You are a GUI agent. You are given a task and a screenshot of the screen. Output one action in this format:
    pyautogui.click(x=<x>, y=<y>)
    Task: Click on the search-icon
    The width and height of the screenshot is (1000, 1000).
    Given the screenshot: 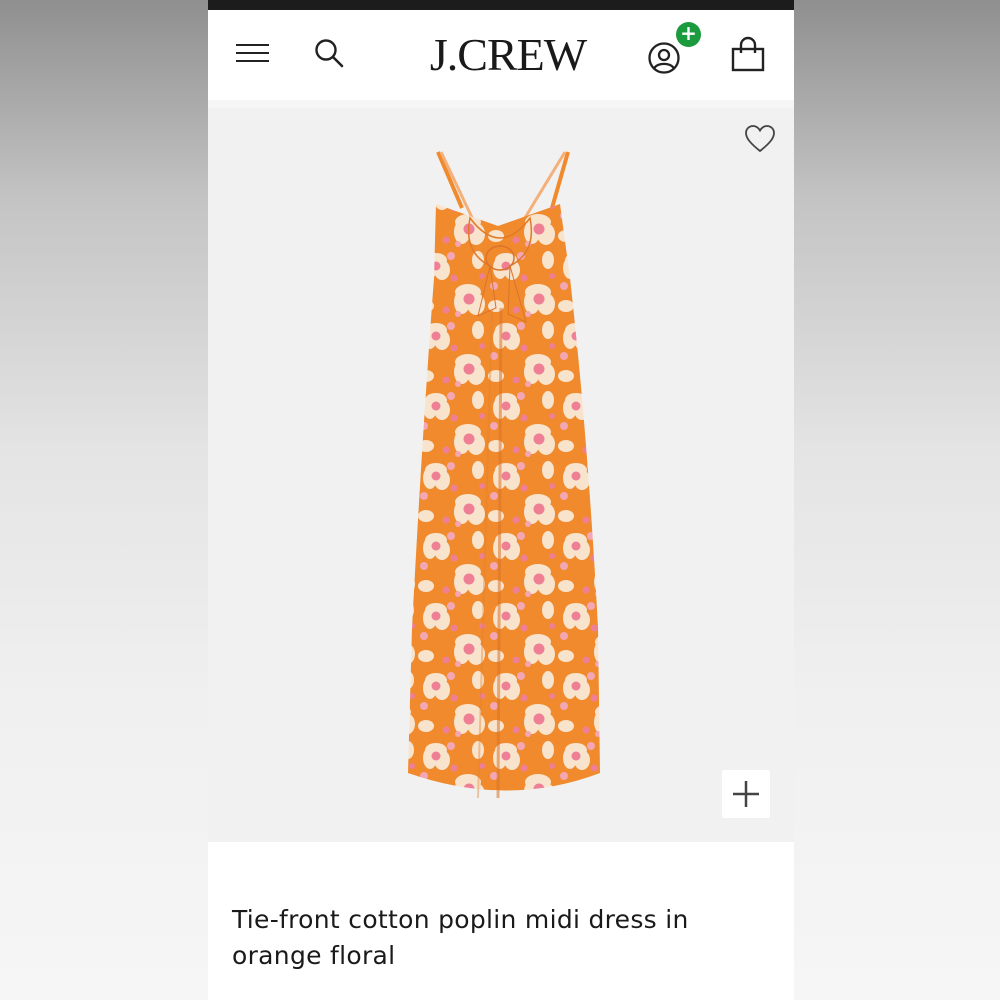 What is the action you would take?
    pyautogui.click(x=329, y=53)
    